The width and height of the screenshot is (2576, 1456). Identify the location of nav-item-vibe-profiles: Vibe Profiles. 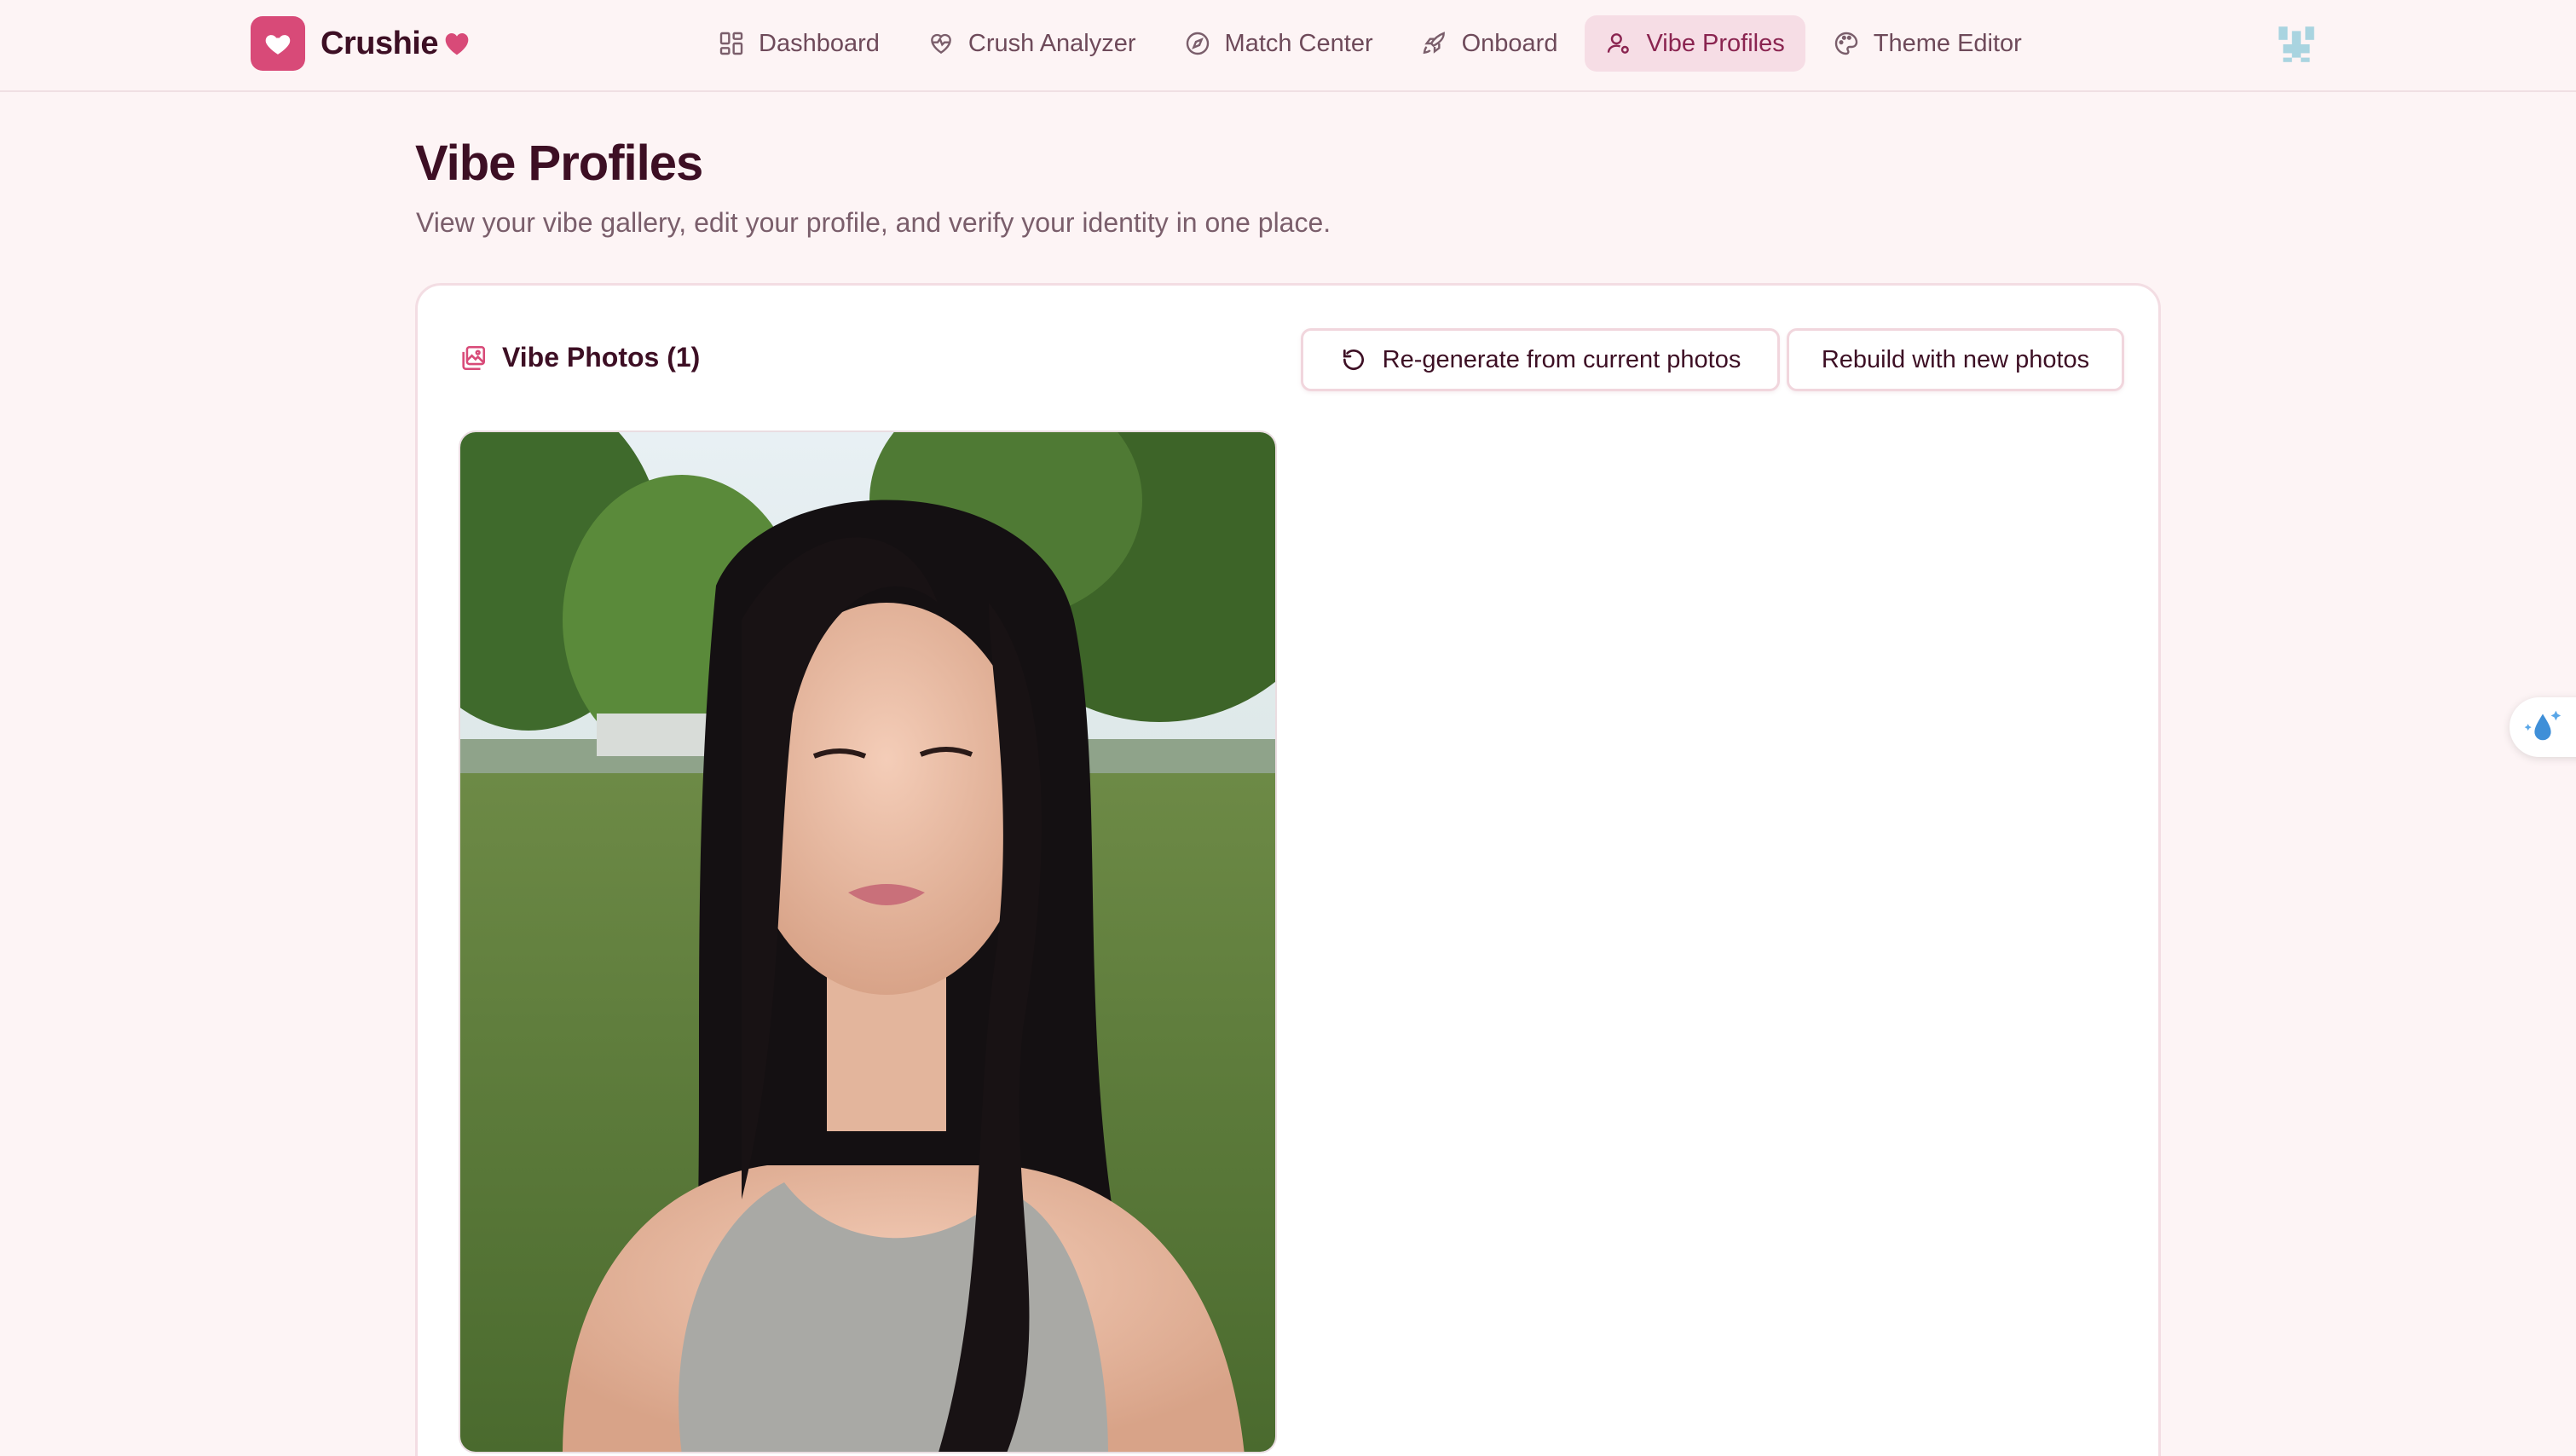
(1695, 43).